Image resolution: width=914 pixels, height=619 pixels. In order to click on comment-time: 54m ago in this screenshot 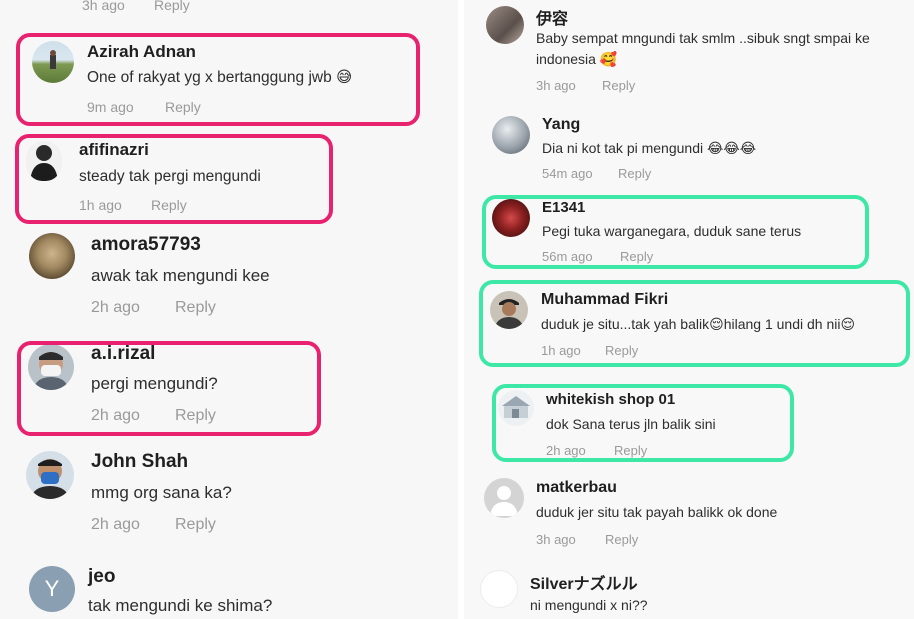, I will do `click(567, 173)`.